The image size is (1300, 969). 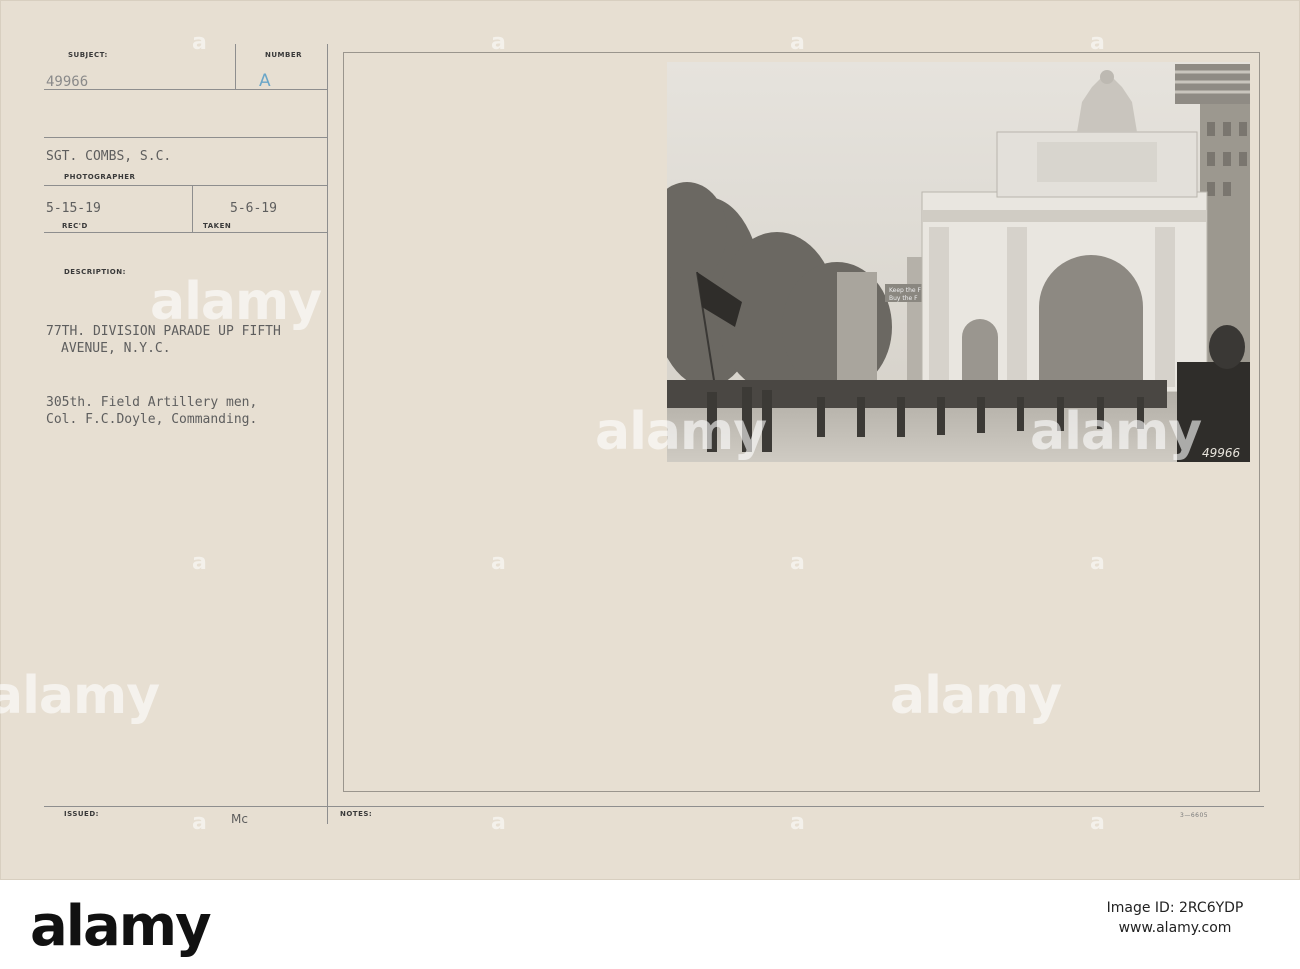 What do you see at coordinates (67, 82) in the screenshot?
I see `subject-value: 49966` at bounding box center [67, 82].